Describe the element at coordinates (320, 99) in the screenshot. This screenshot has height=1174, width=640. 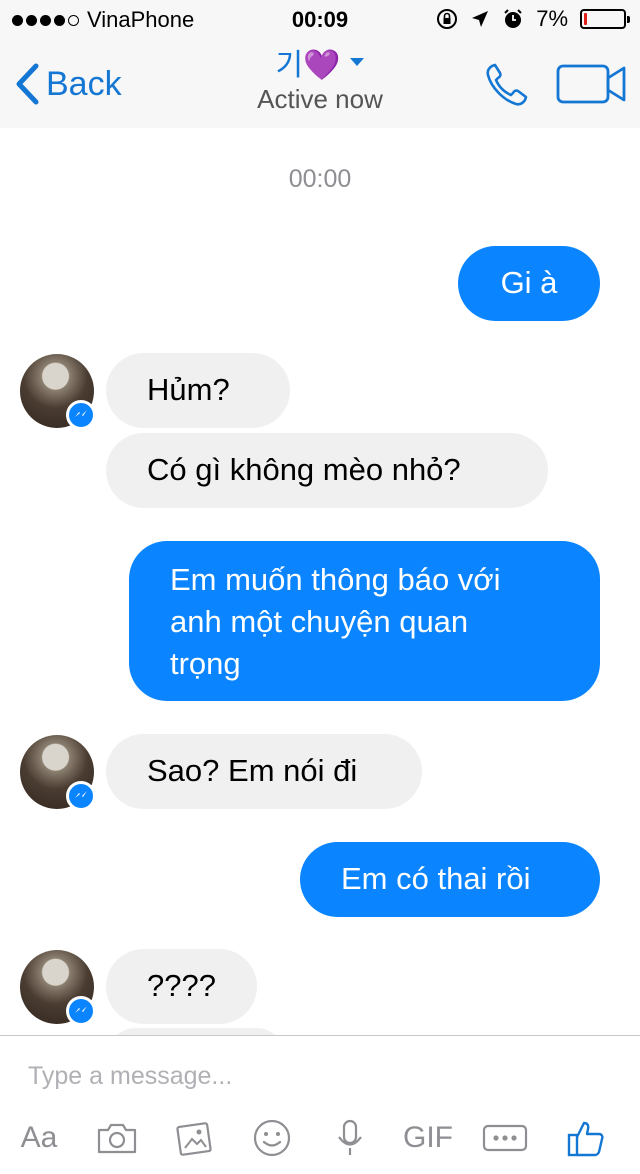
I see `active-status: Active now` at that location.